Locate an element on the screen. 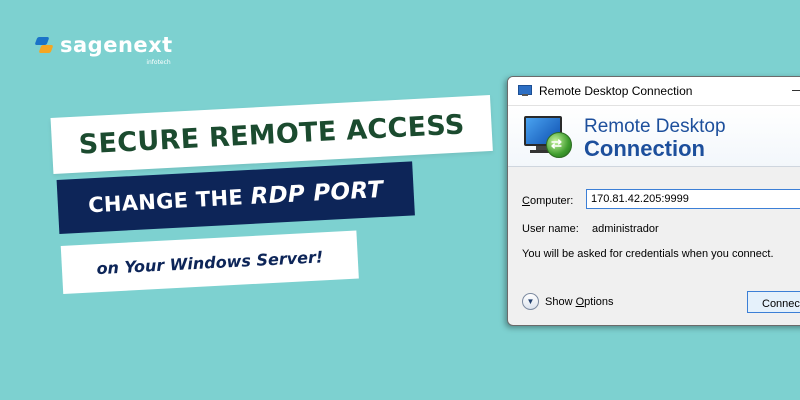  rdp-app-icon is located at coordinates (525, 91).